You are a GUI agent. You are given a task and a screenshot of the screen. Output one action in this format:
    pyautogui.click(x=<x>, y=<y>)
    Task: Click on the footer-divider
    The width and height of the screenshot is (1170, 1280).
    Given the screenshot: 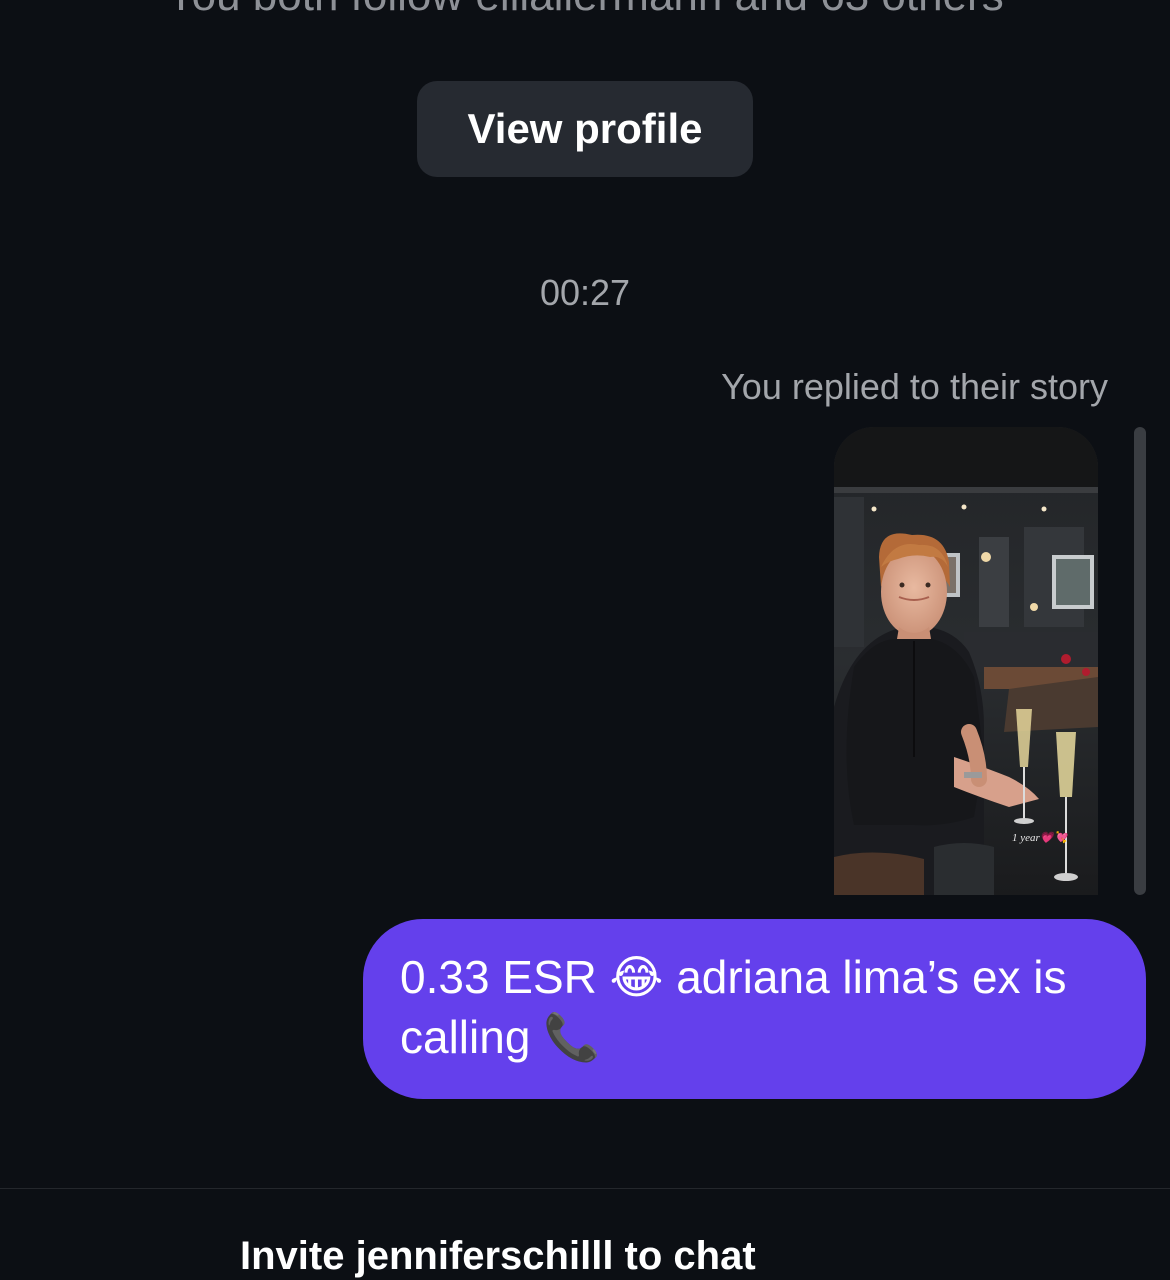 What is the action you would take?
    pyautogui.click(x=585, y=1188)
    